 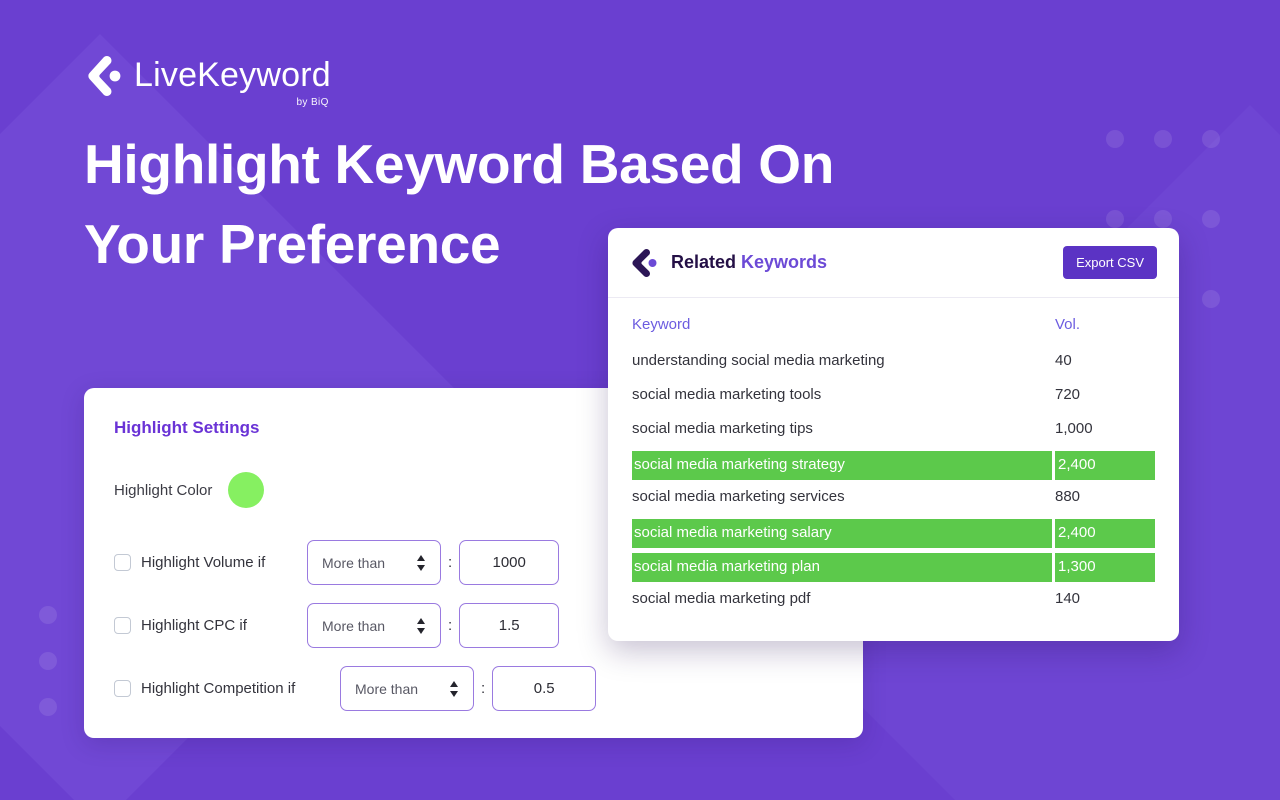 What do you see at coordinates (893, 497) in the screenshot?
I see `table-row: social media marketing services 880` at bounding box center [893, 497].